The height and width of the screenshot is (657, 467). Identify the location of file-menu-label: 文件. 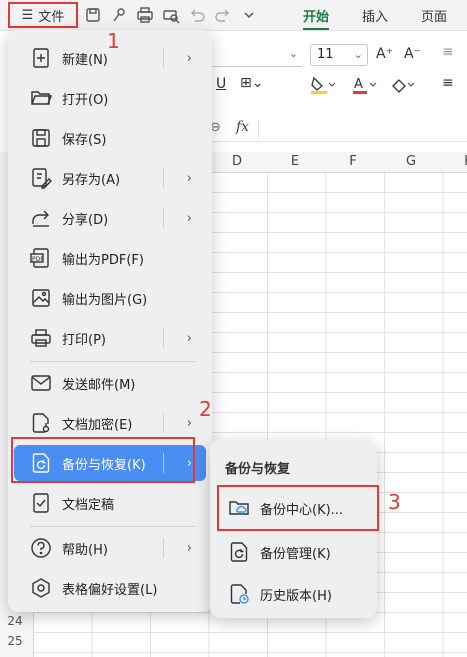
(51, 17).